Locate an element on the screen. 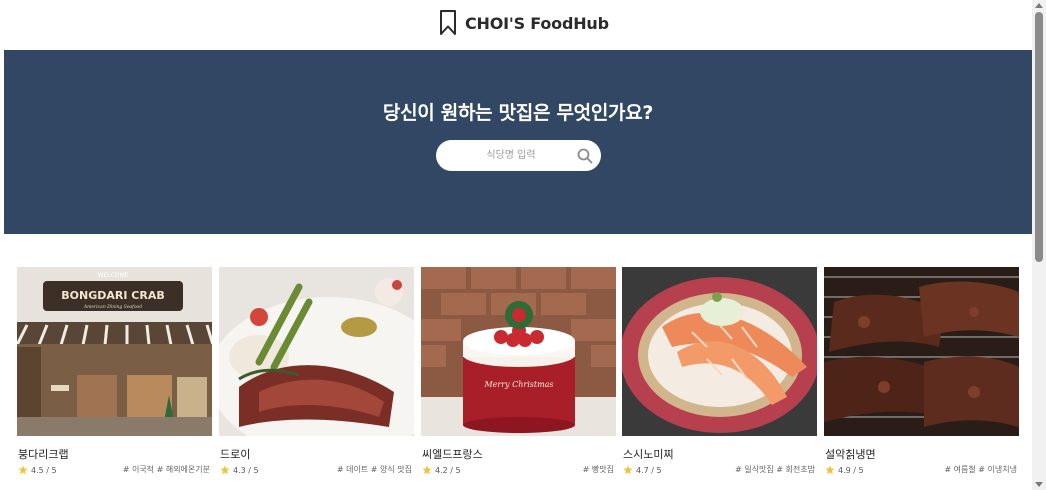 The width and height of the screenshot is (1046, 490). restaurant-tags: # 여름철 # 이냉치냉 is located at coordinates (980, 469).